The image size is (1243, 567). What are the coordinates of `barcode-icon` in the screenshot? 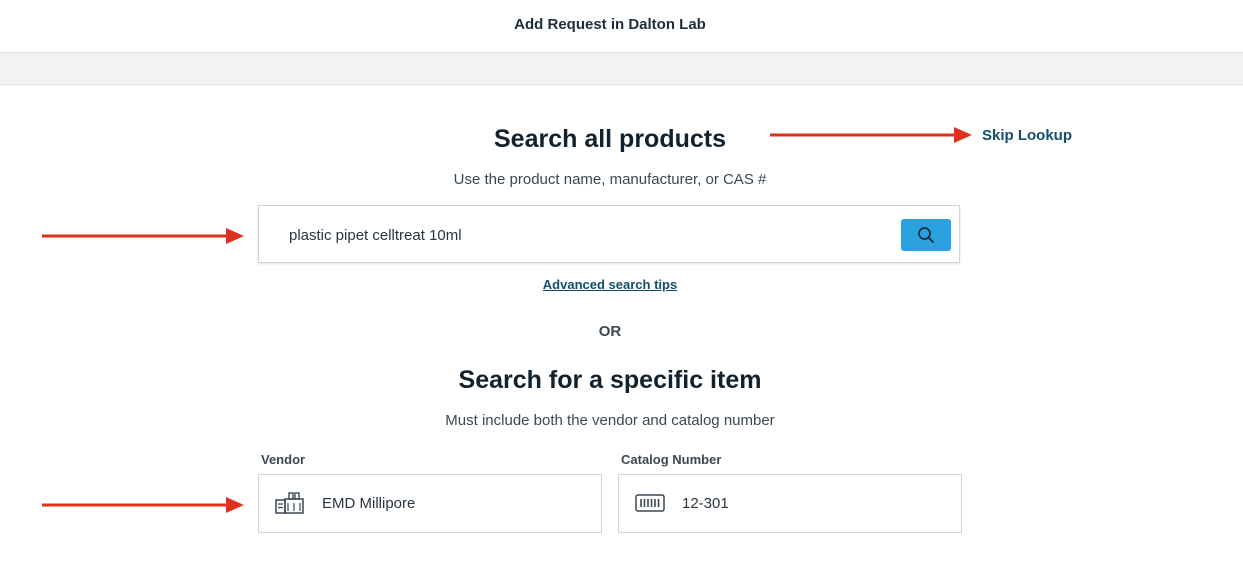 It's located at (650, 505).